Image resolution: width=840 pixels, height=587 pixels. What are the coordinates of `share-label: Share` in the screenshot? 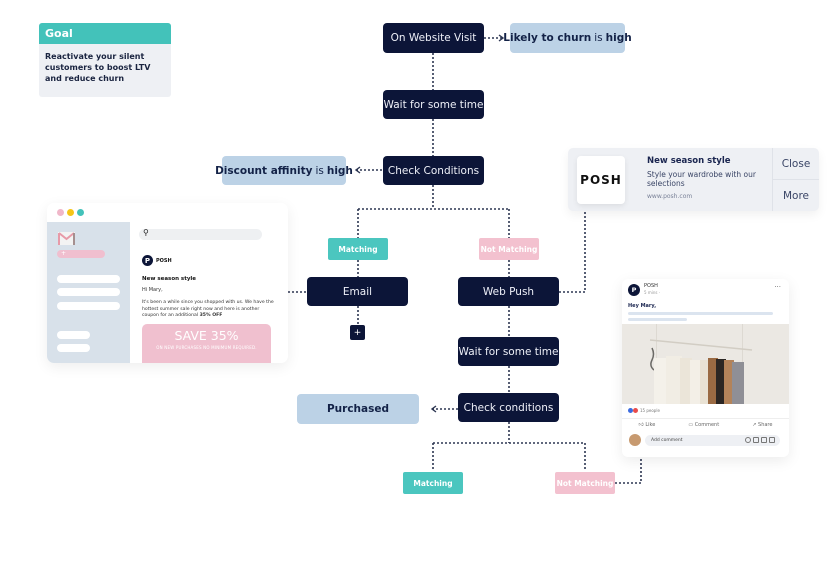 It's located at (765, 424).